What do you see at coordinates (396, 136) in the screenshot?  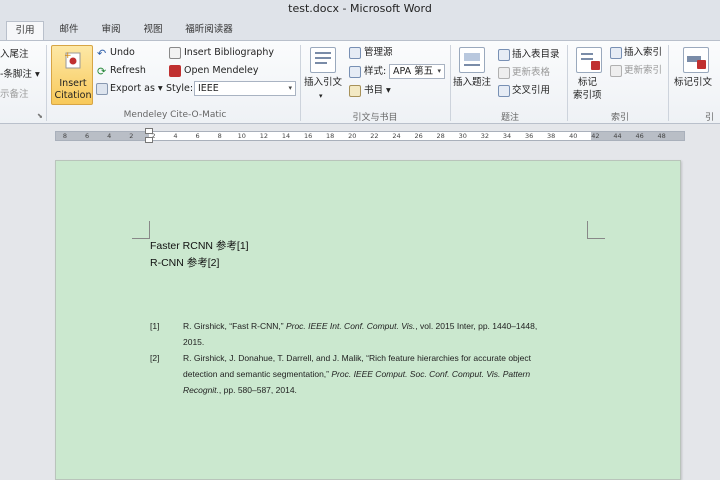 I see `ruler-number: 24` at bounding box center [396, 136].